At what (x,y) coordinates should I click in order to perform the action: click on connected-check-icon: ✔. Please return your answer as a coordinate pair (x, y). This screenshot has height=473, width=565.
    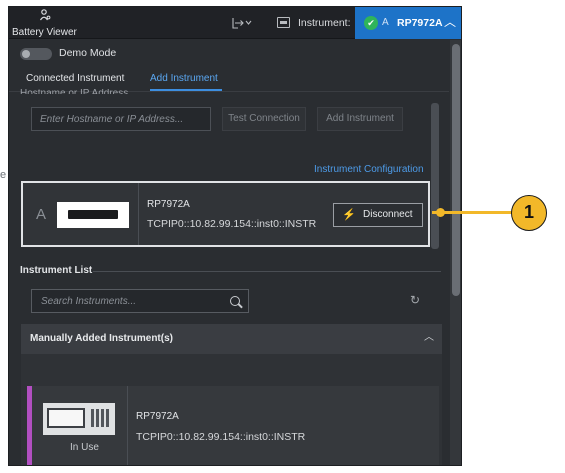
    Looking at the image, I should click on (371, 23).